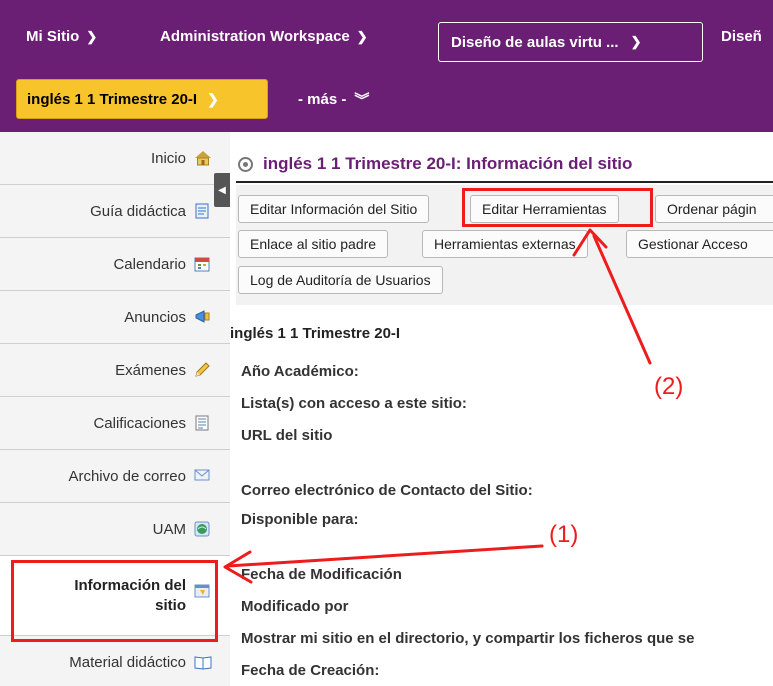 The width and height of the screenshot is (773, 686). What do you see at coordinates (564, 534) in the screenshot?
I see `annotation-label-1: (1)` at bounding box center [564, 534].